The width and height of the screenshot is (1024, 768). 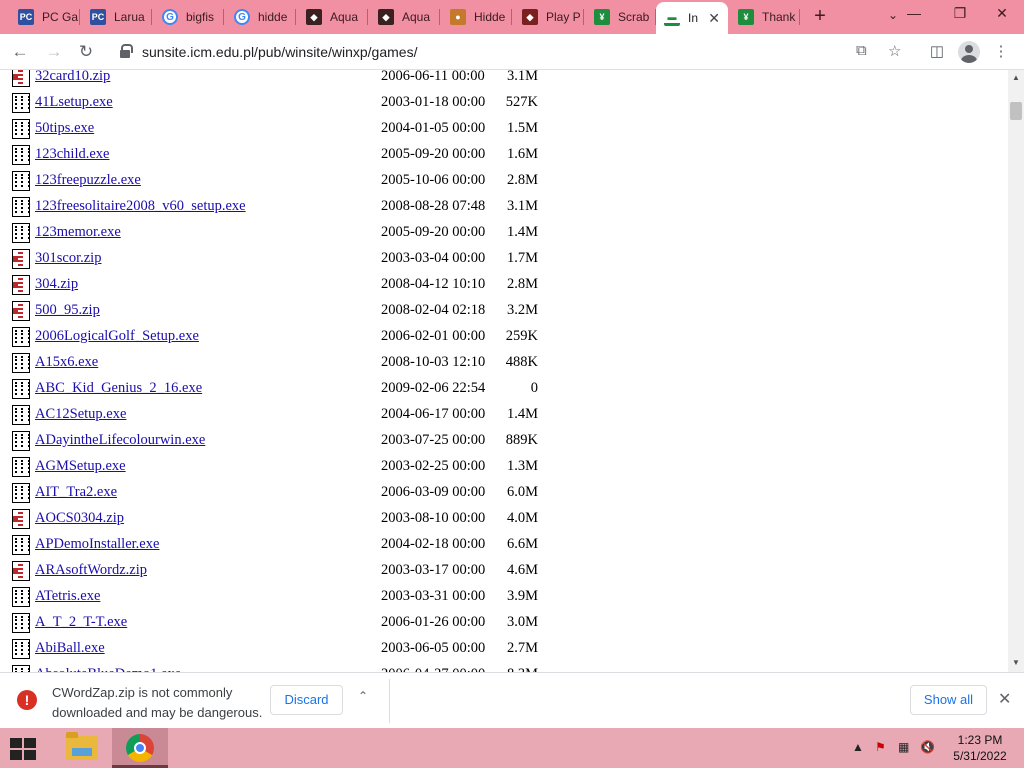 What do you see at coordinates (140, 748) in the screenshot?
I see `chrome-taskbar-button` at bounding box center [140, 748].